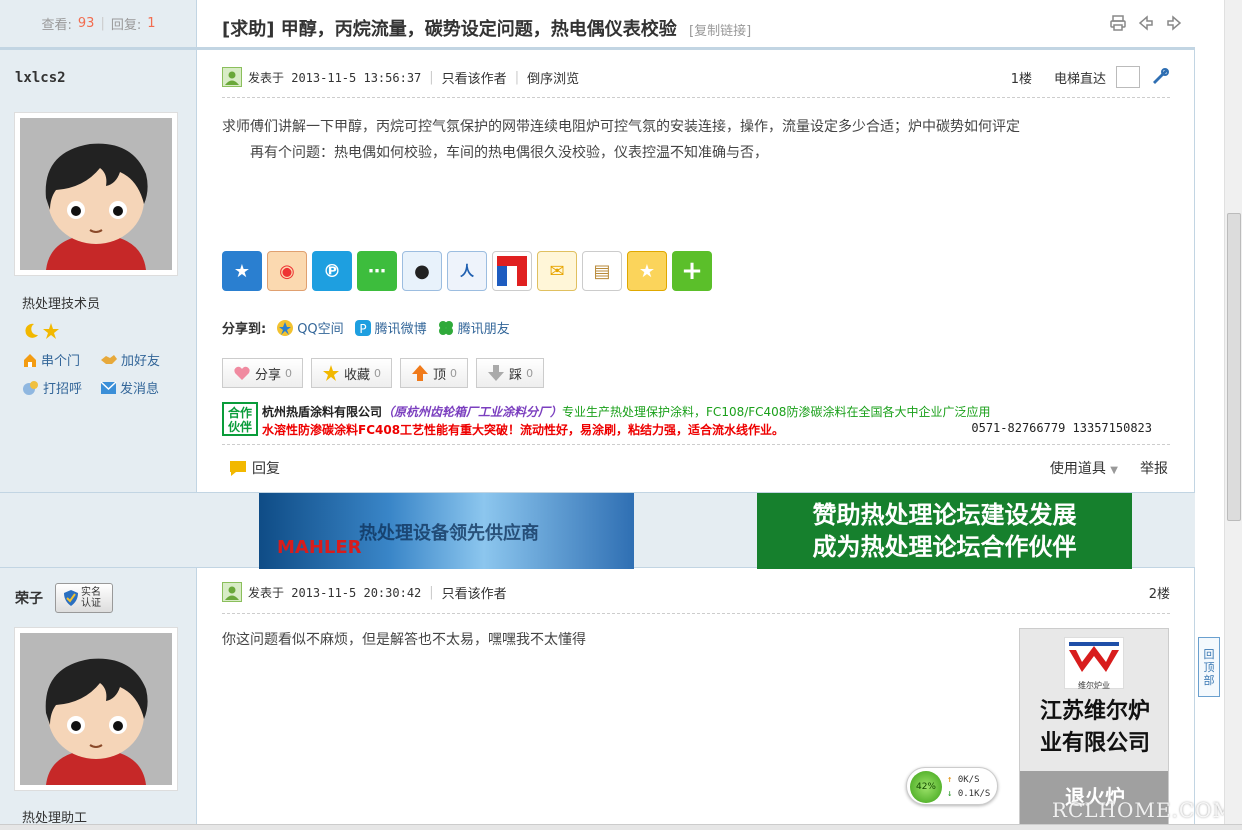 This screenshot has height=830, width=1242. What do you see at coordinates (422, 271) in the screenshot?
I see `qq-icon: ●` at bounding box center [422, 271].